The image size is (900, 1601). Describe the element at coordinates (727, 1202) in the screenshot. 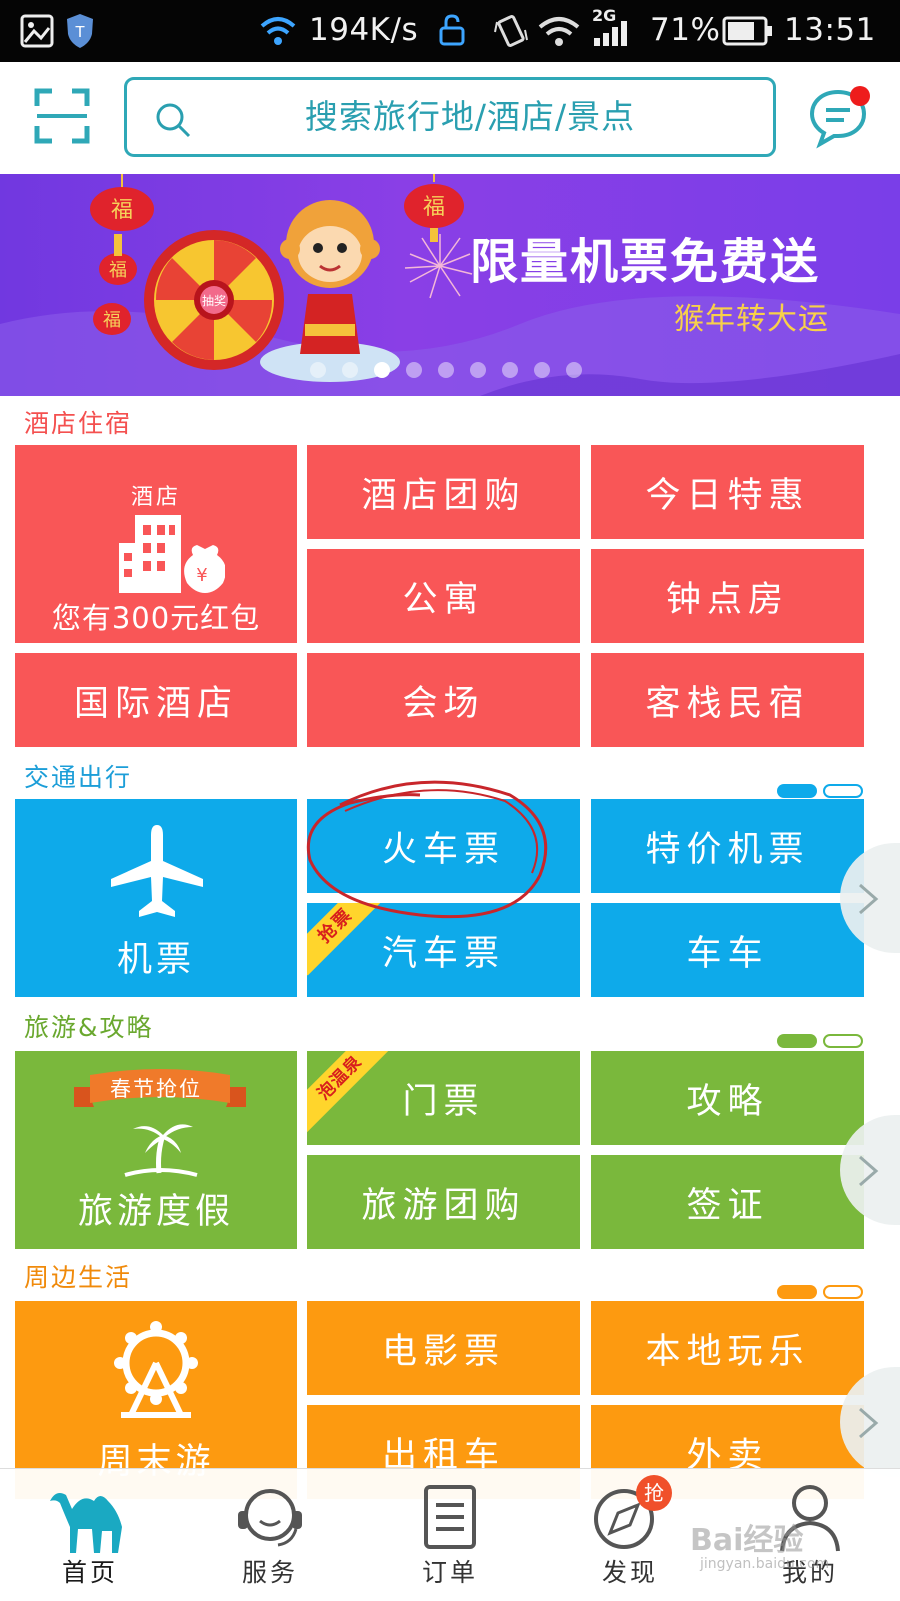

I see `tile-visa: 签证` at that location.